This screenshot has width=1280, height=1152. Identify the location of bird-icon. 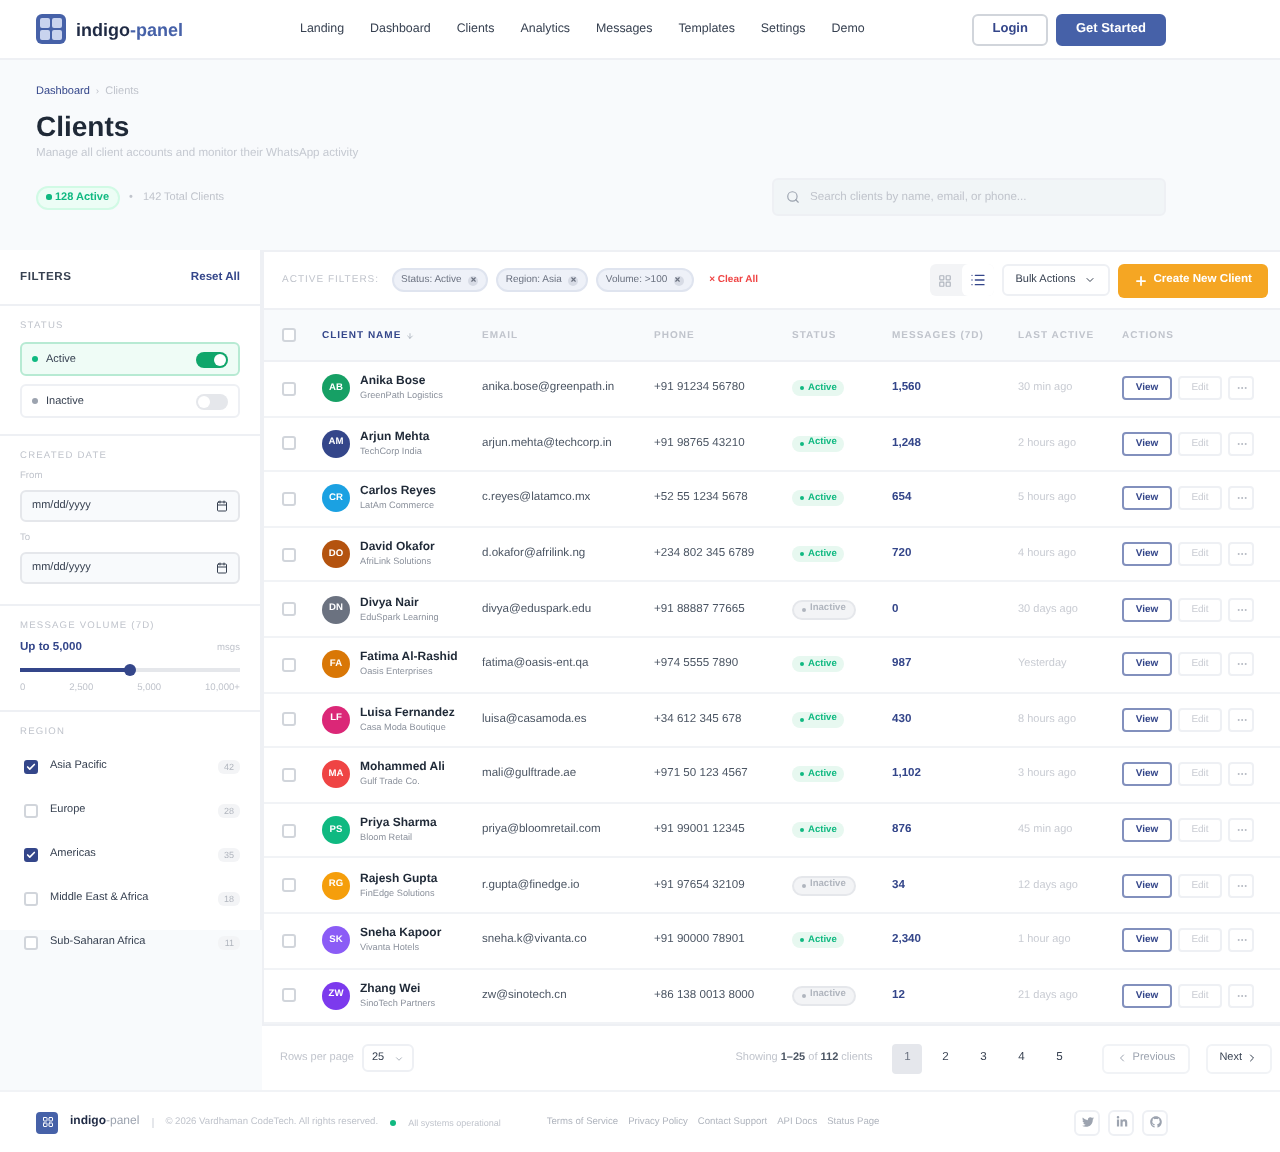
(1087, 1122).